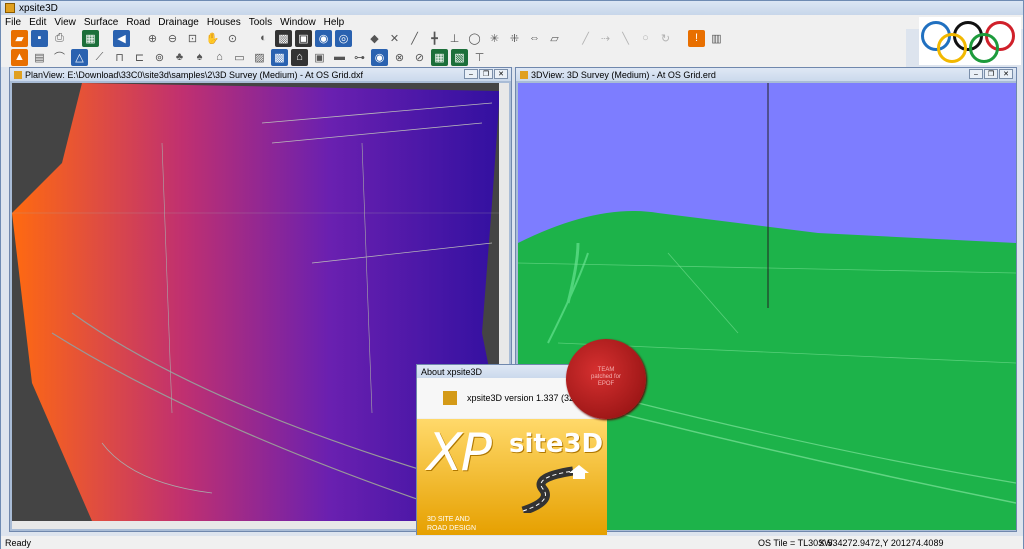  I want to click on back-icon: ◀, so click(121, 38).